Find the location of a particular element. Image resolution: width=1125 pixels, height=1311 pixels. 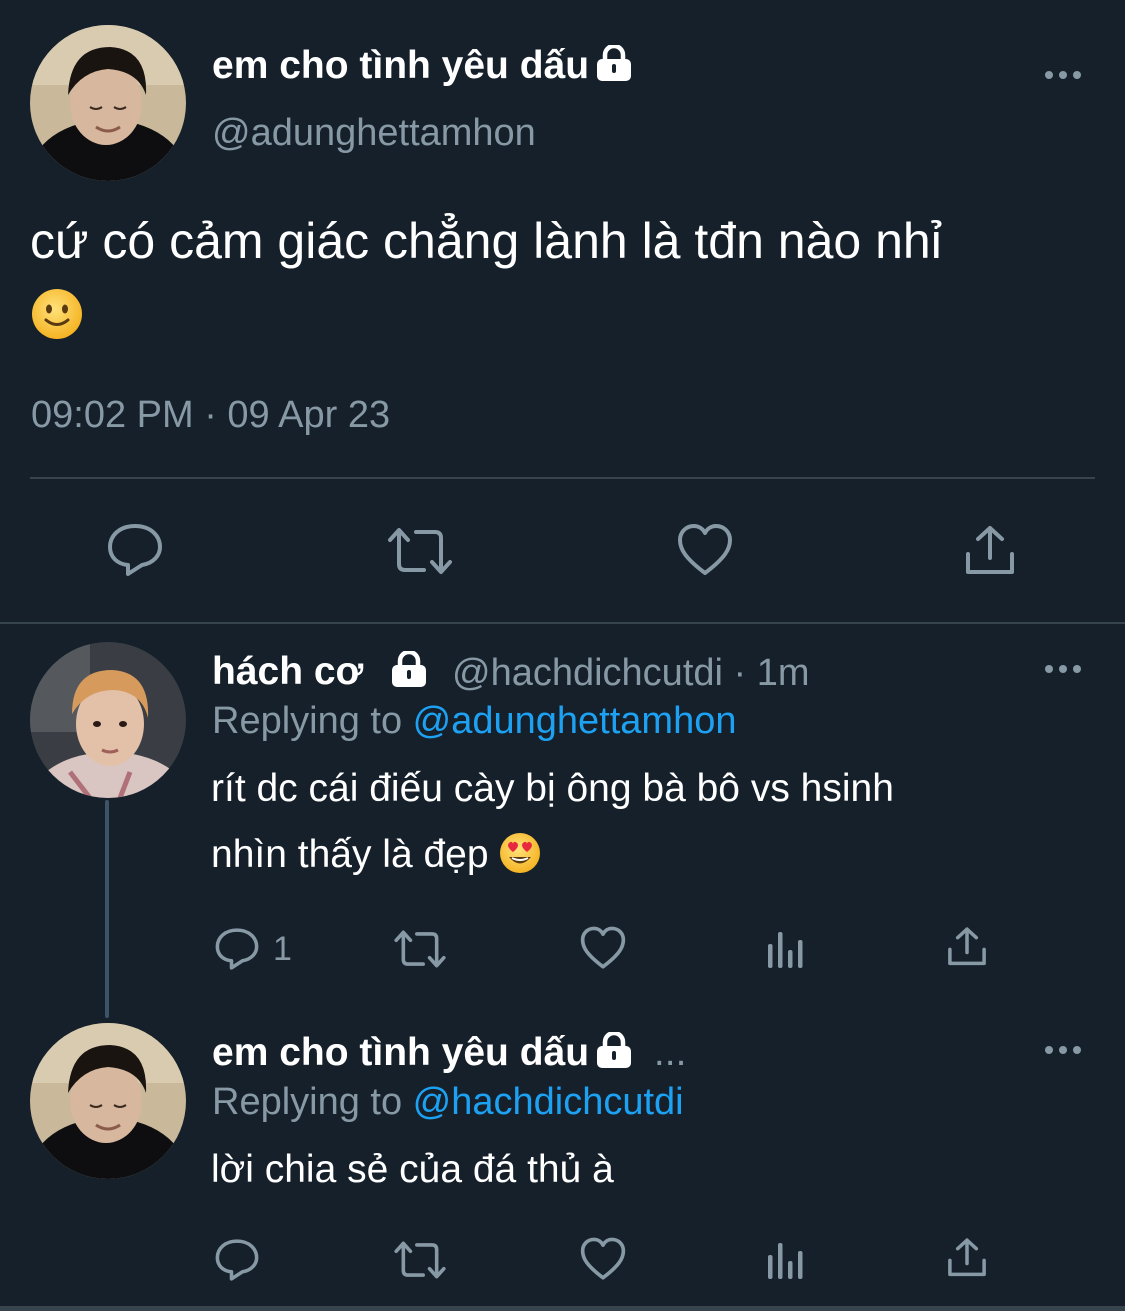

main-tweet-text: cứ có cảm giác chẳng lành là tđn nào nhỉ is located at coordinates (486, 241).